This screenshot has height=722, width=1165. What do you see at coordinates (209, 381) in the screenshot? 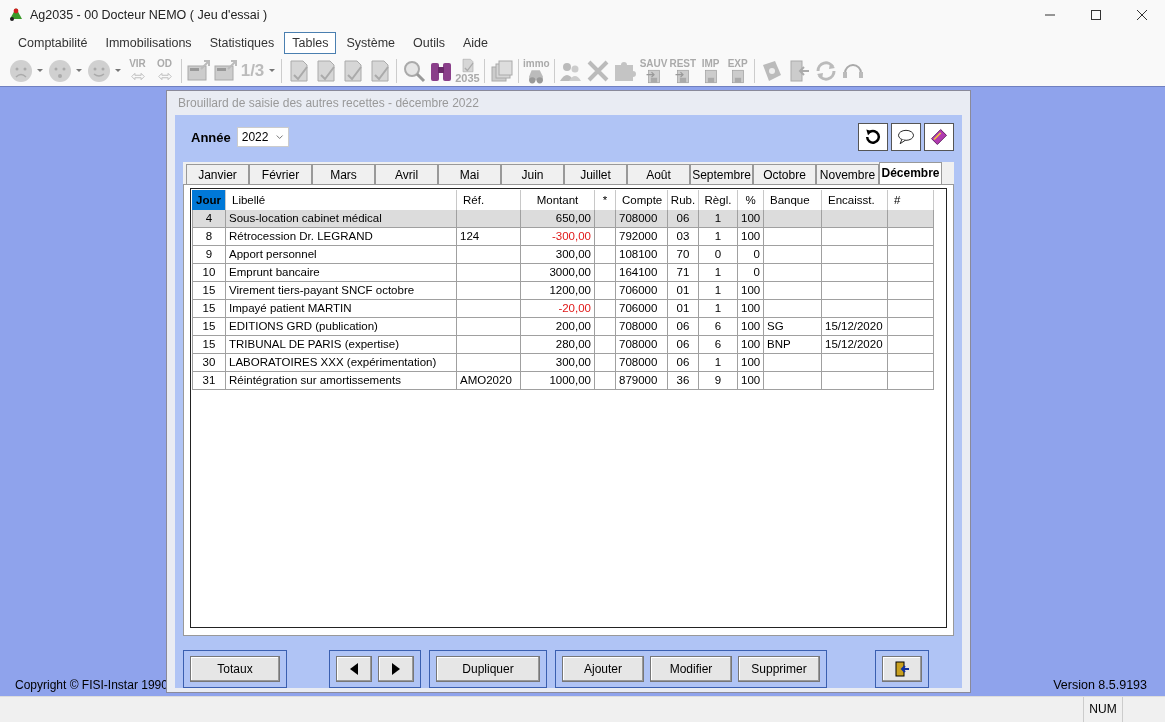
I see `table-cell: 31` at bounding box center [209, 381].